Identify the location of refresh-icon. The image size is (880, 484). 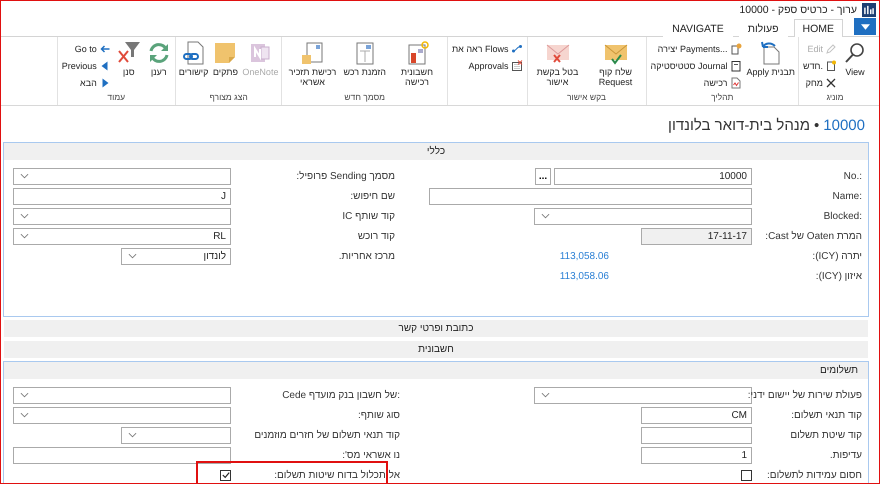
(158, 53).